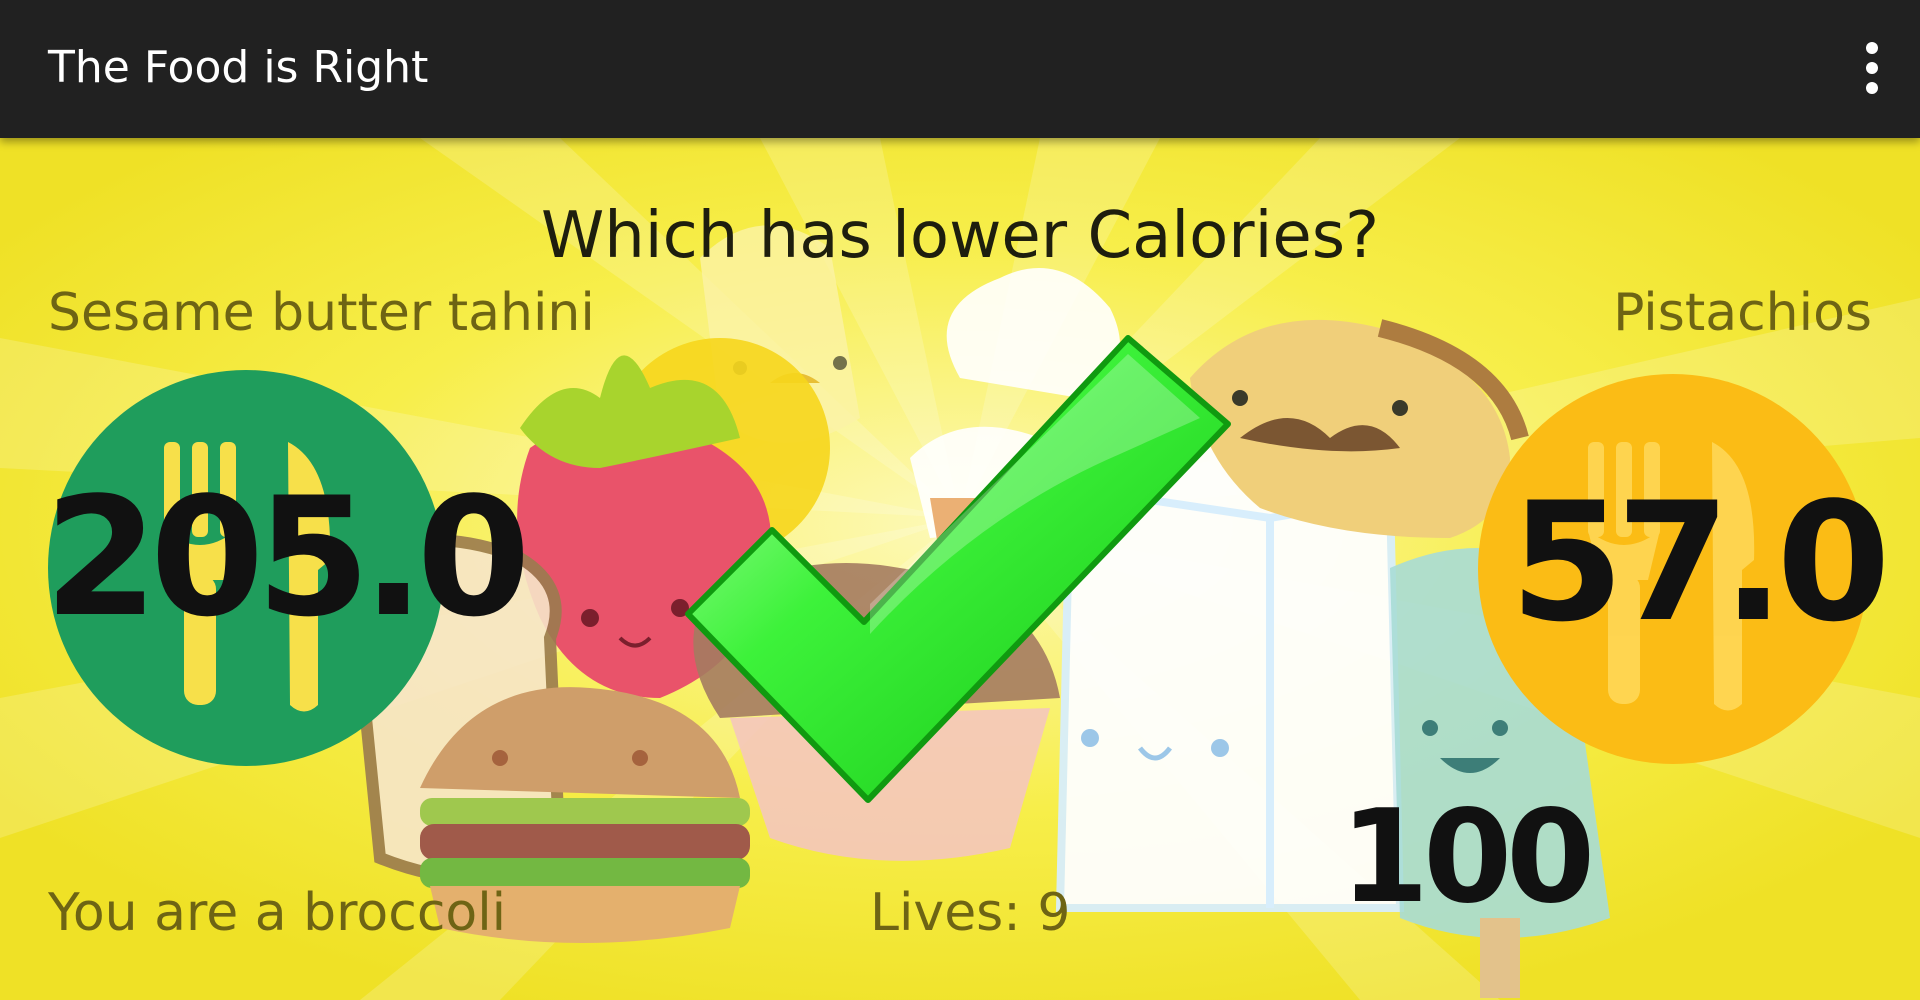  What do you see at coordinates (1467, 857) in the screenshot?
I see `score-value: 100` at bounding box center [1467, 857].